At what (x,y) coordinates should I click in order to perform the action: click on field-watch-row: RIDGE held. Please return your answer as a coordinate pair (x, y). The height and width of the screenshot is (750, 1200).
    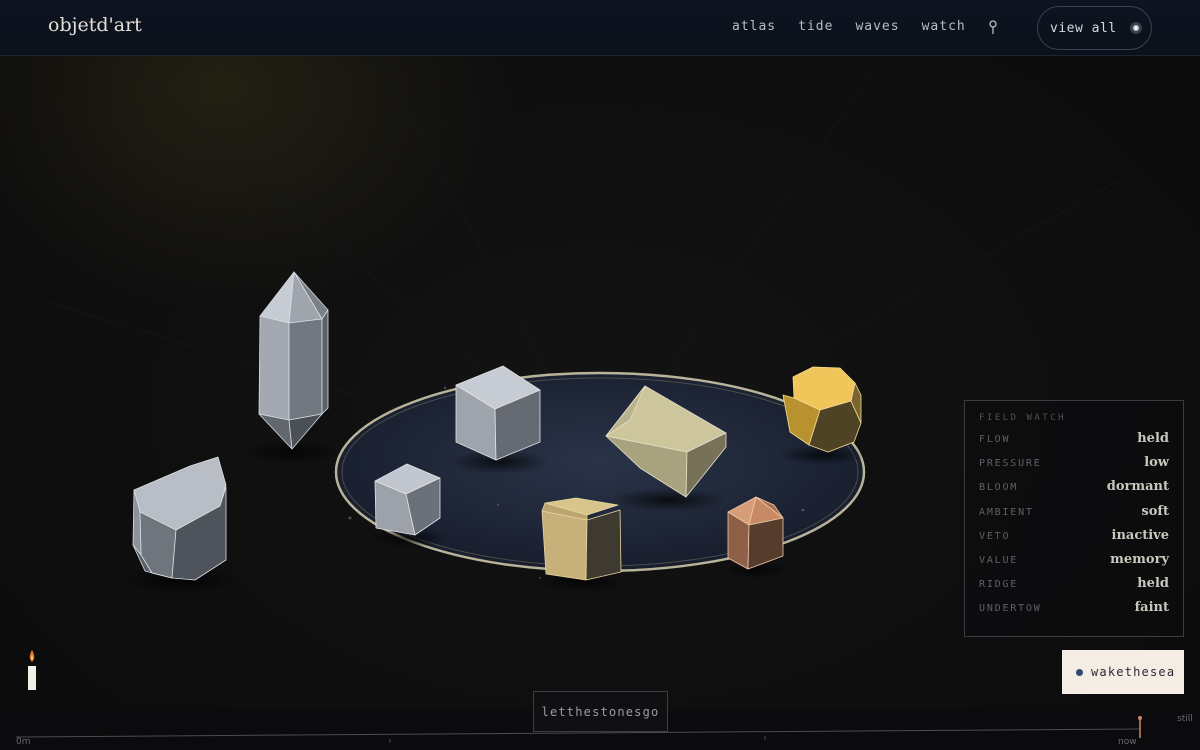
    Looking at the image, I should click on (1074, 588).